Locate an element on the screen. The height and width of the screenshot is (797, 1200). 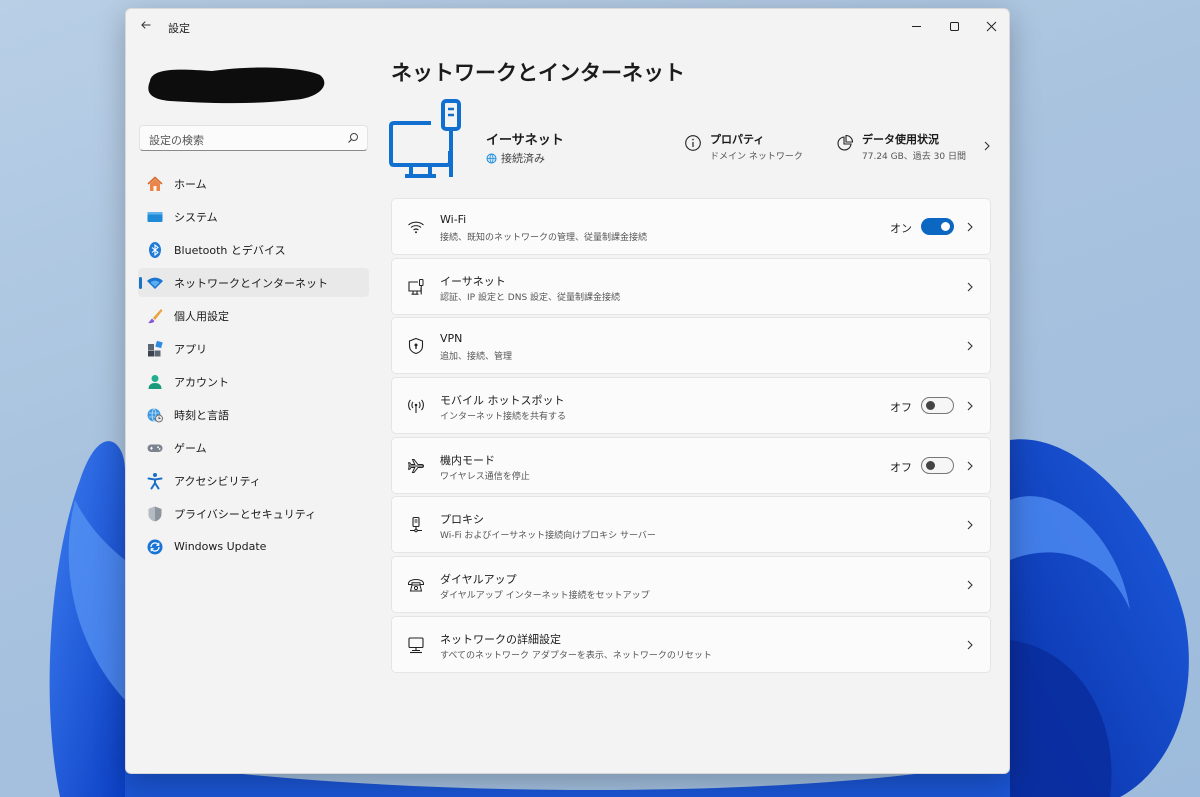
sidebar-item-label: アカウント is located at coordinates (201, 382).